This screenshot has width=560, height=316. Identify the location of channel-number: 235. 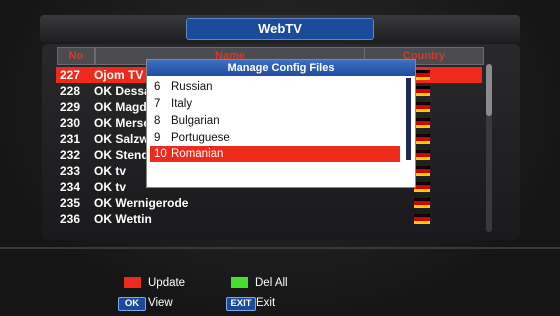
(70, 203).